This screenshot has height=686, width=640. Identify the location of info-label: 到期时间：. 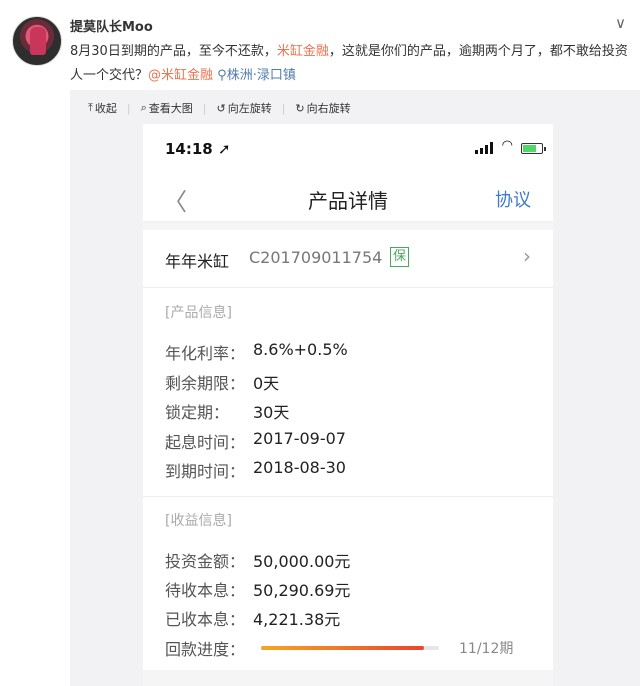
(205, 471).